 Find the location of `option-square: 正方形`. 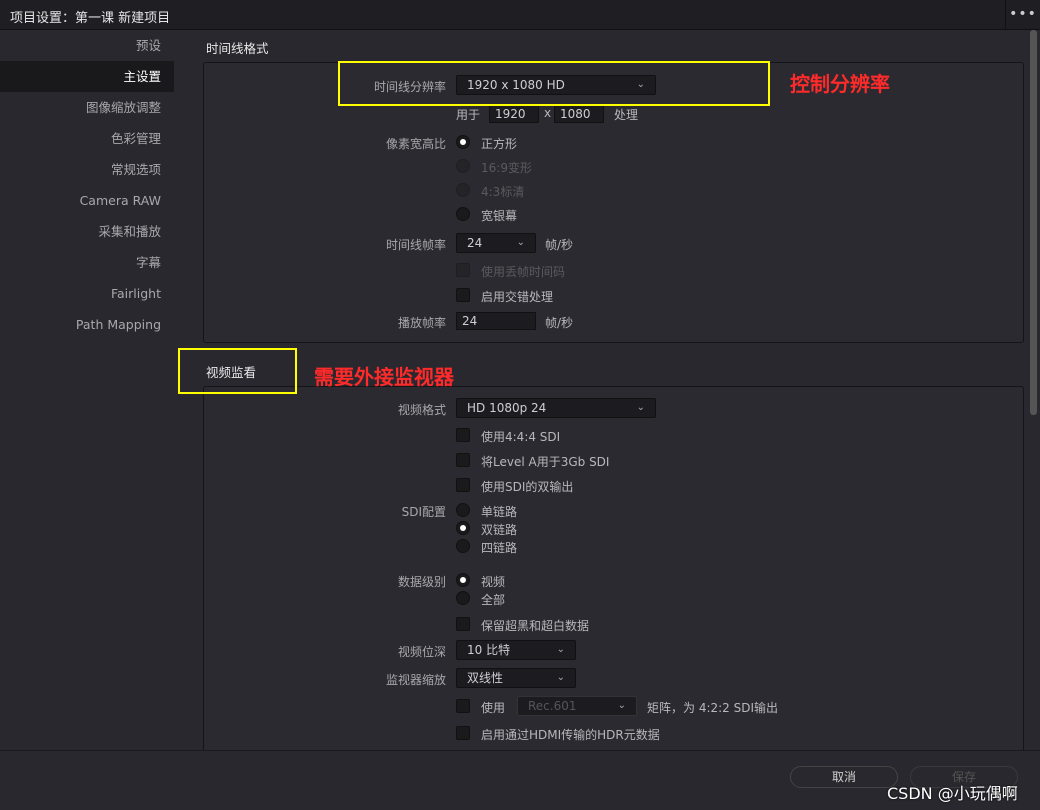

option-square: 正方形 is located at coordinates (499, 144).